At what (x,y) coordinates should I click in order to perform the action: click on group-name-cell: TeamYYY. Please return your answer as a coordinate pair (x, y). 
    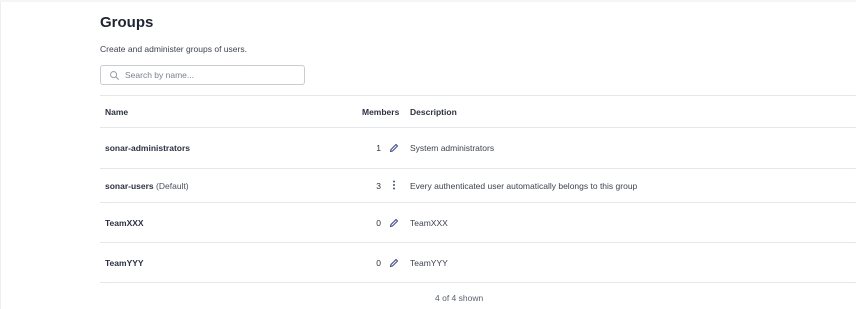
    Looking at the image, I should click on (124, 263).